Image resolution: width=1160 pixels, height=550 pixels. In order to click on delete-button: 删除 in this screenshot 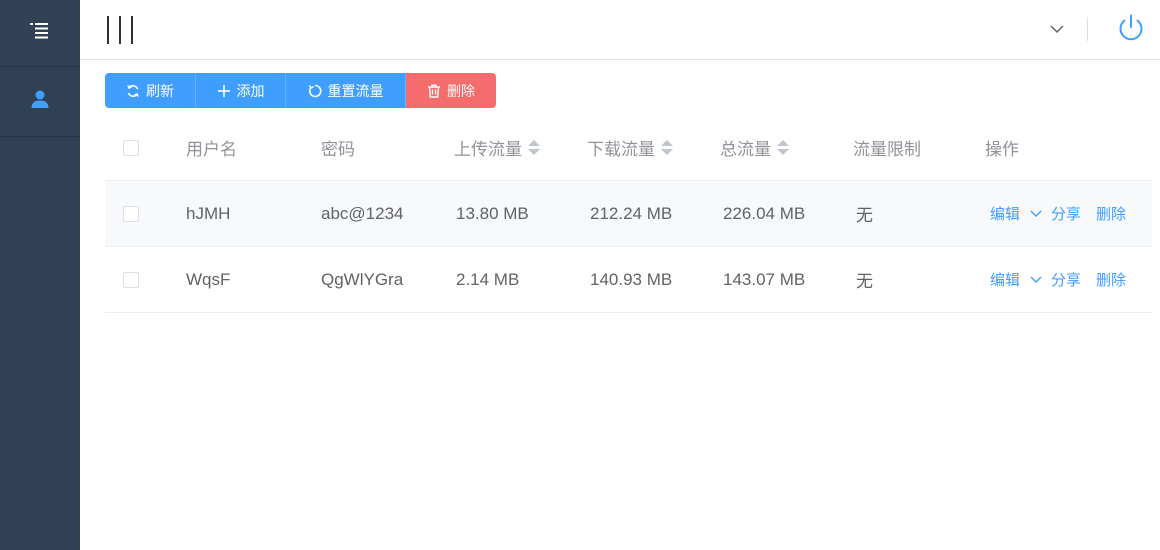, I will do `click(451, 90)`.